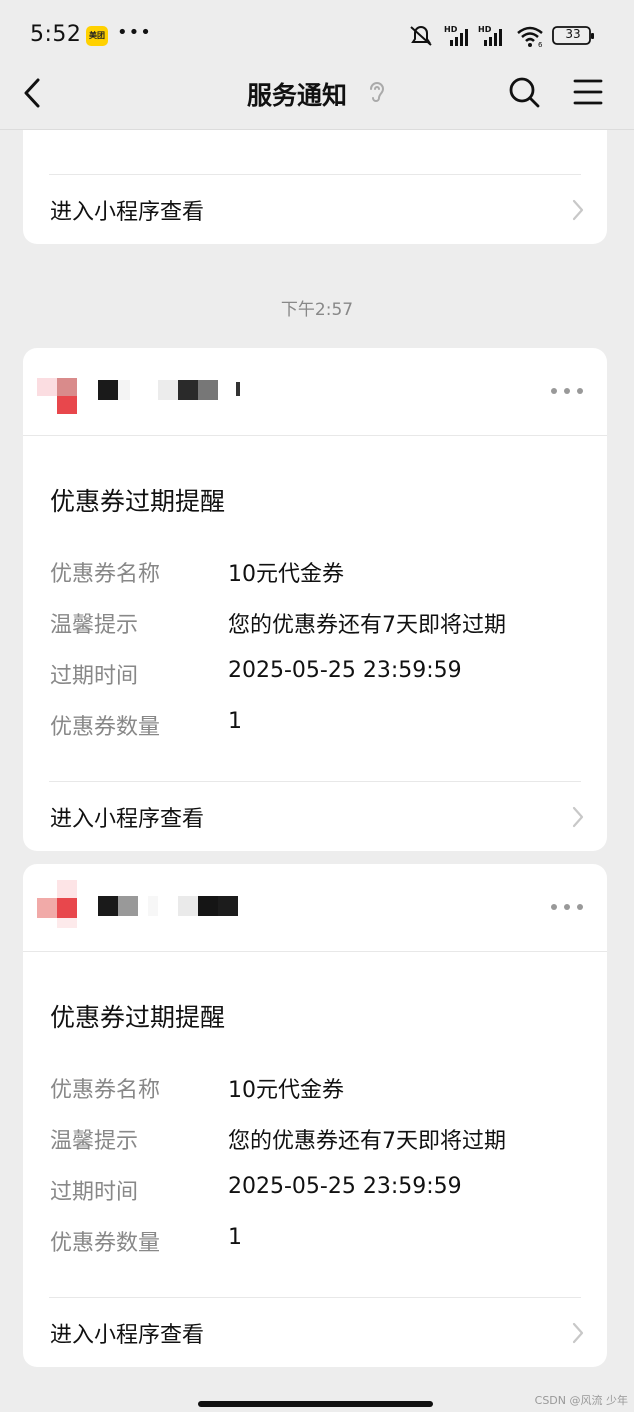 This screenshot has width=634, height=1412. Describe the element at coordinates (56, 34) in the screenshot. I see `status-time: 5:52` at that location.